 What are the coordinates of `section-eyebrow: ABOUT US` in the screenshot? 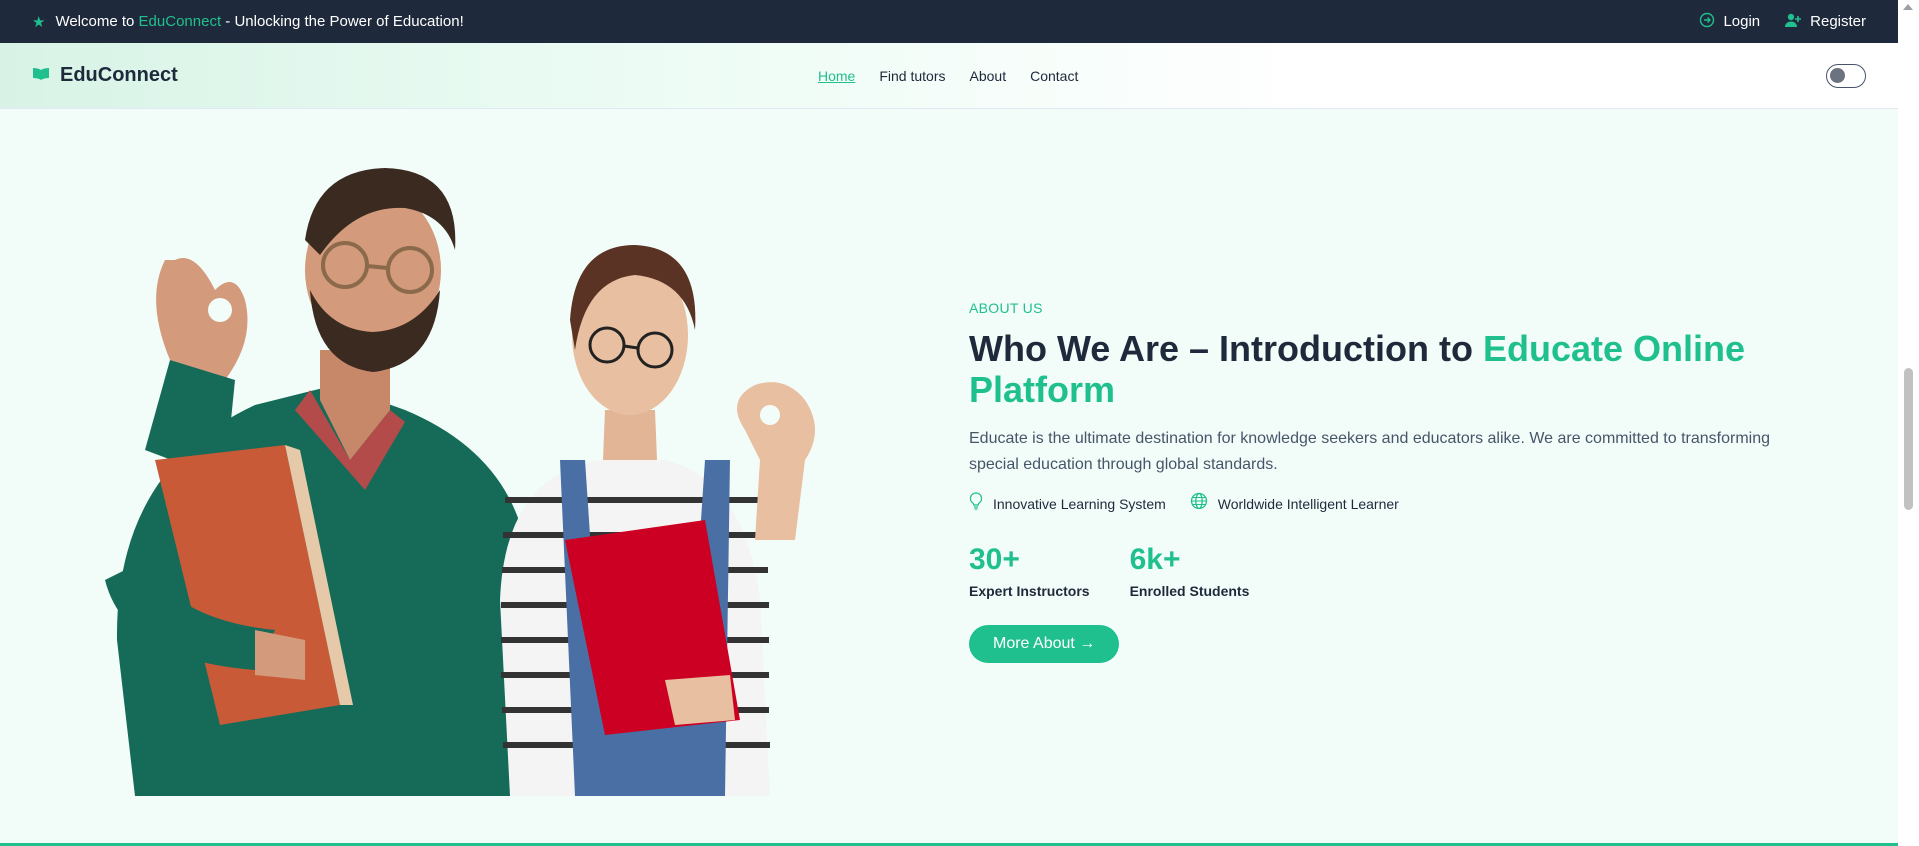 It's located at (1006, 308).